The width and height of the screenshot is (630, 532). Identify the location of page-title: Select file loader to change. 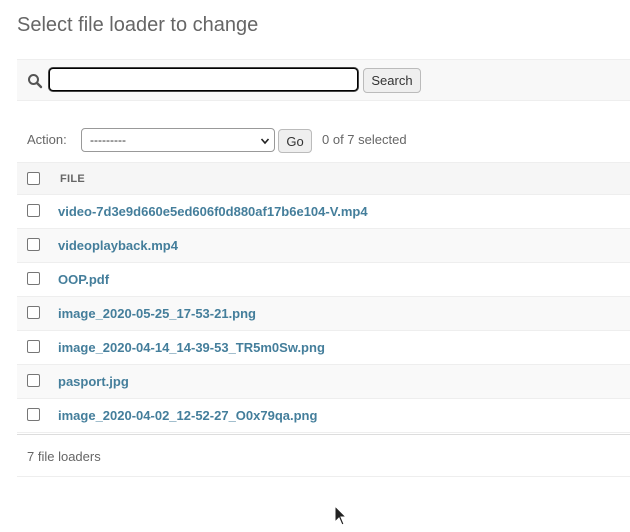
(138, 25).